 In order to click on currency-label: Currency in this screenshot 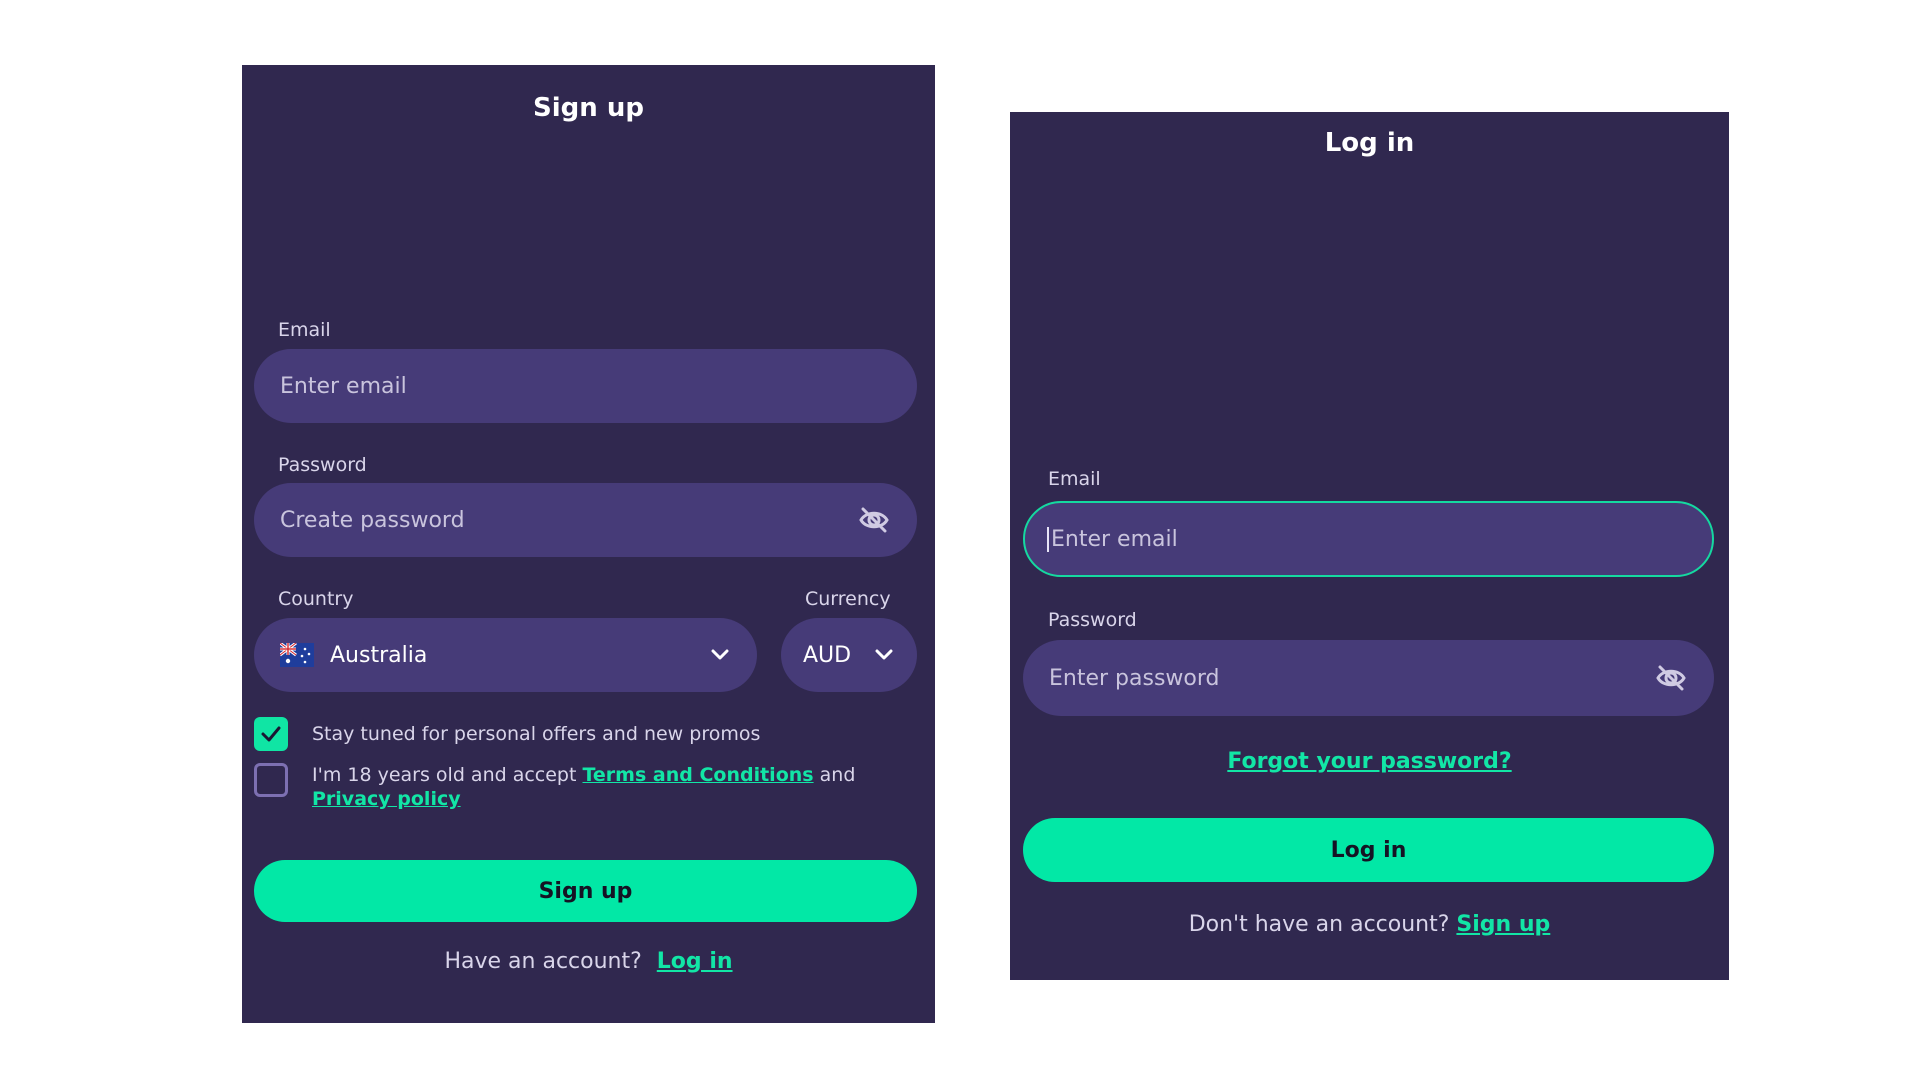, I will do `click(848, 599)`.